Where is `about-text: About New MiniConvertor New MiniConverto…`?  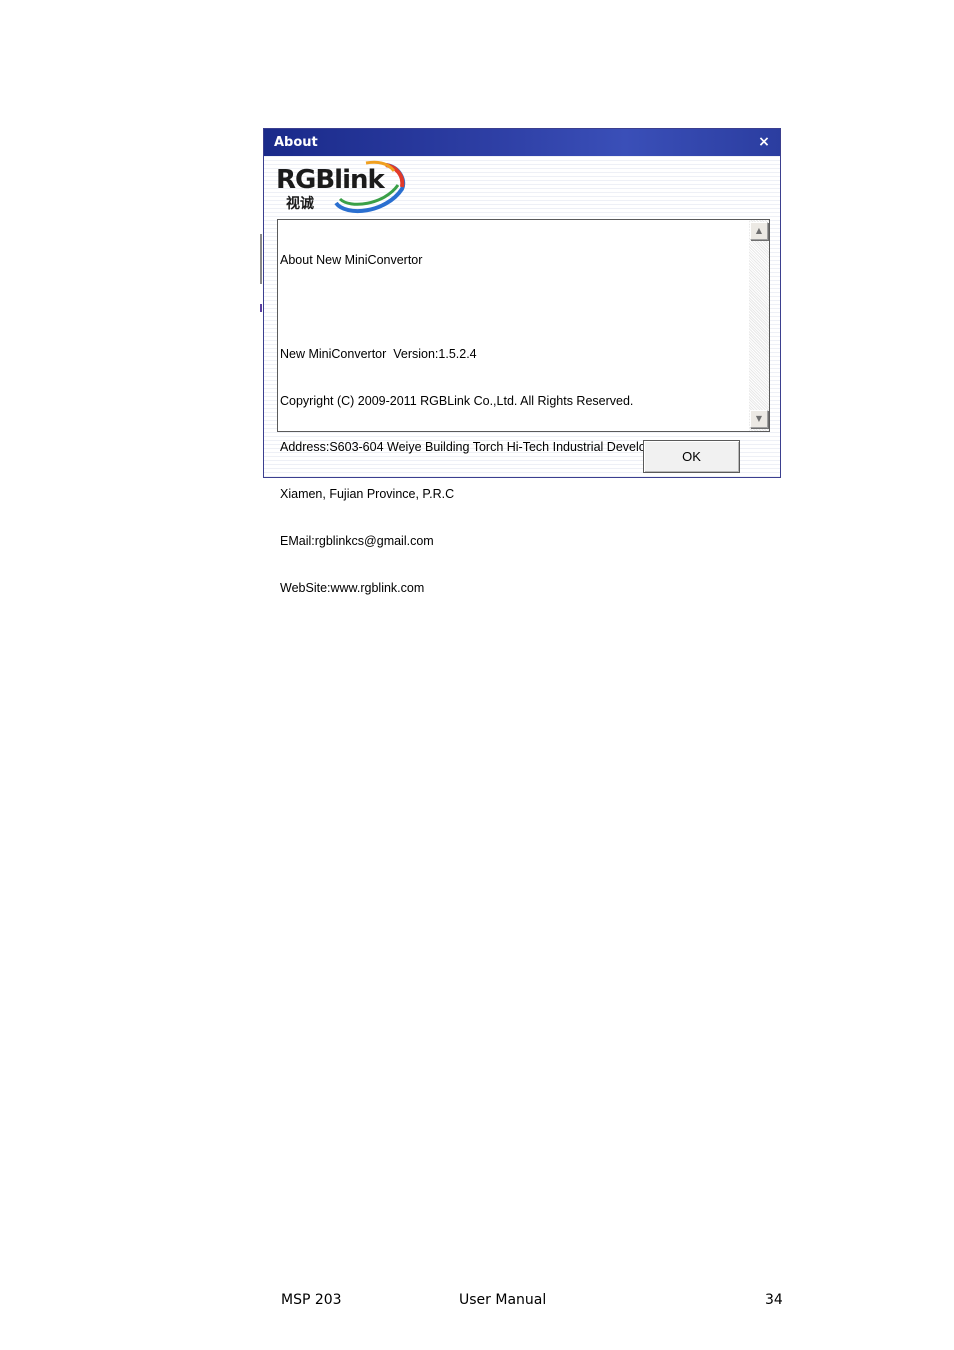 about-text: About New MiniConvertor New MiniConverto… is located at coordinates (513, 408).